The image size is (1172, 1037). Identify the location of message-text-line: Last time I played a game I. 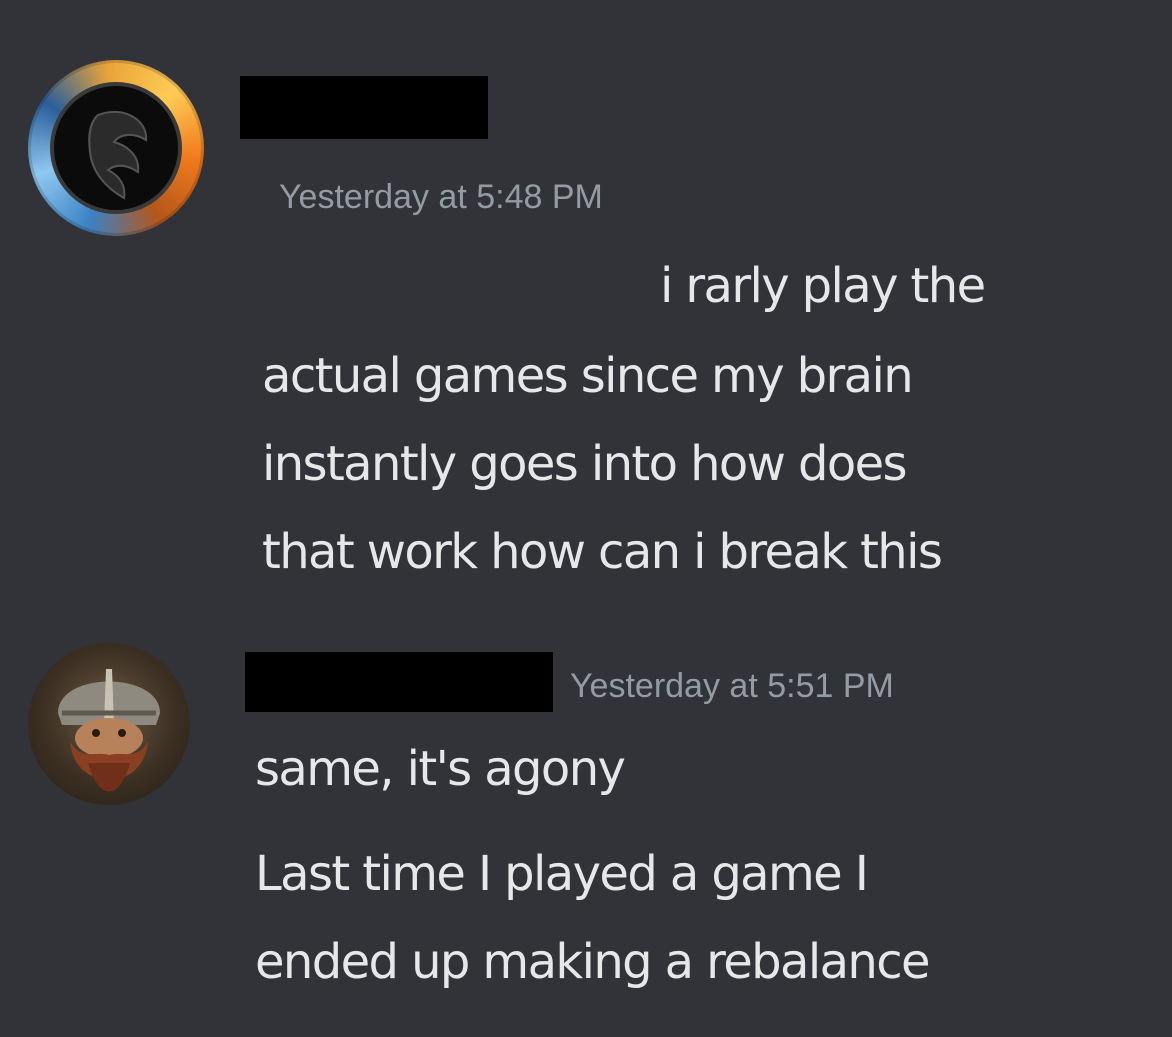
(562, 874).